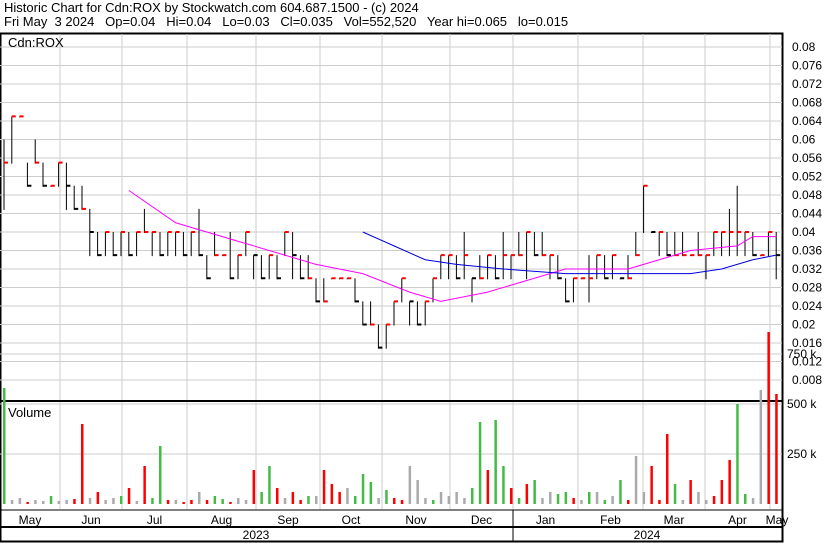 Image resolution: width=830 pixels, height=543 pixels. What do you see at coordinates (807, 177) in the screenshot?
I see `price-tick-label: 0.052` at bounding box center [807, 177].